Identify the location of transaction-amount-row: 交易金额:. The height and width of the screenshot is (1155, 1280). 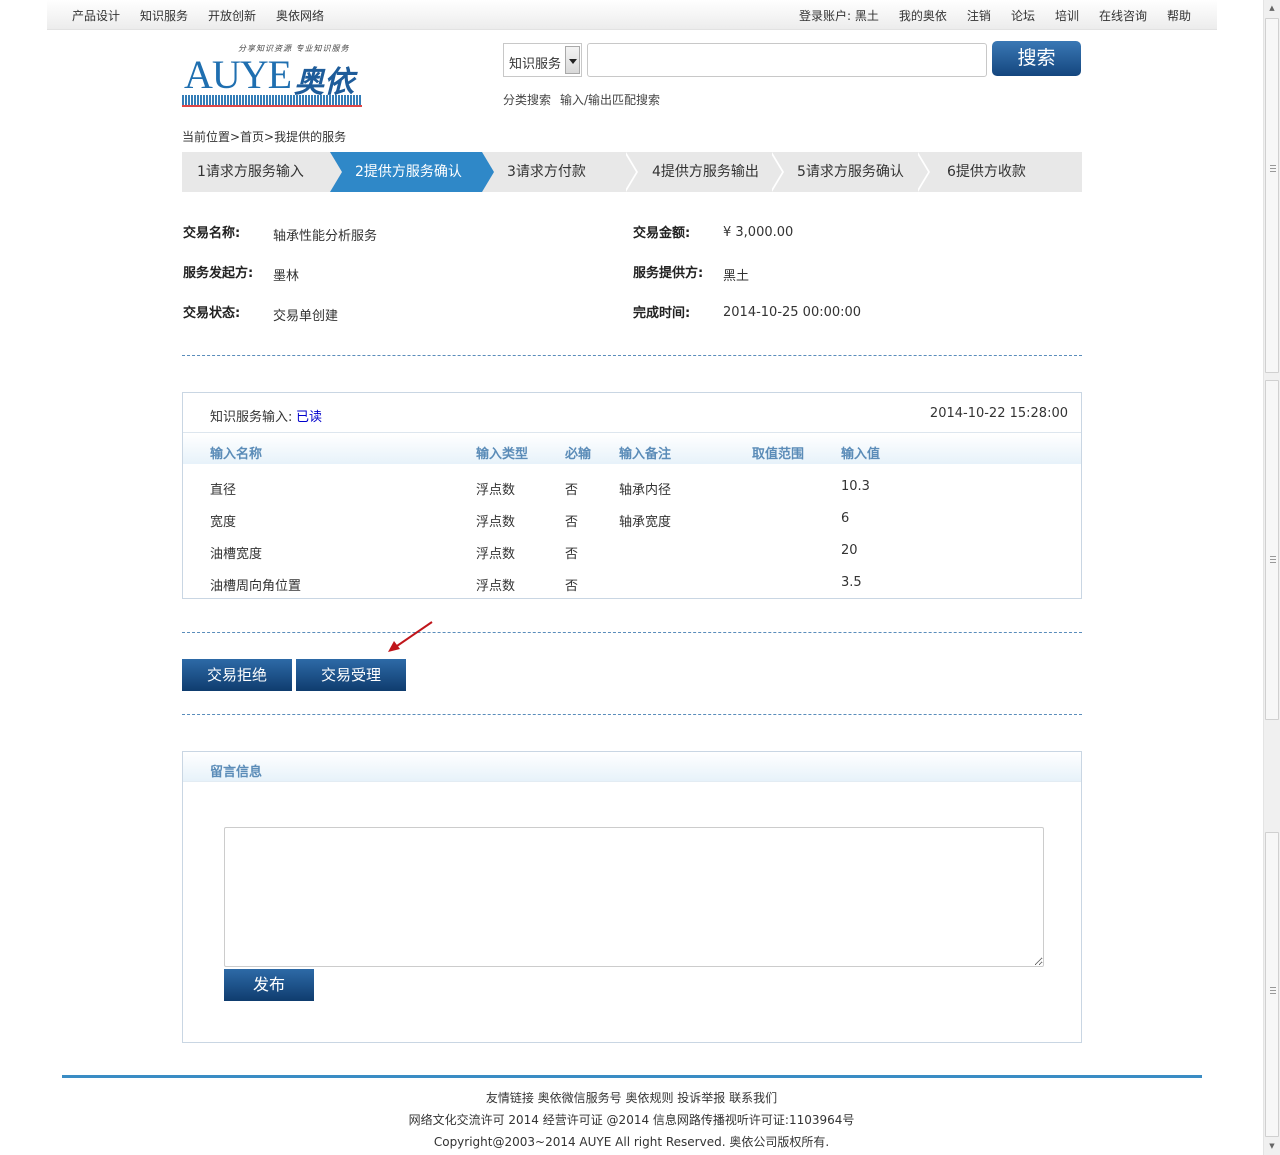
(661, 231).